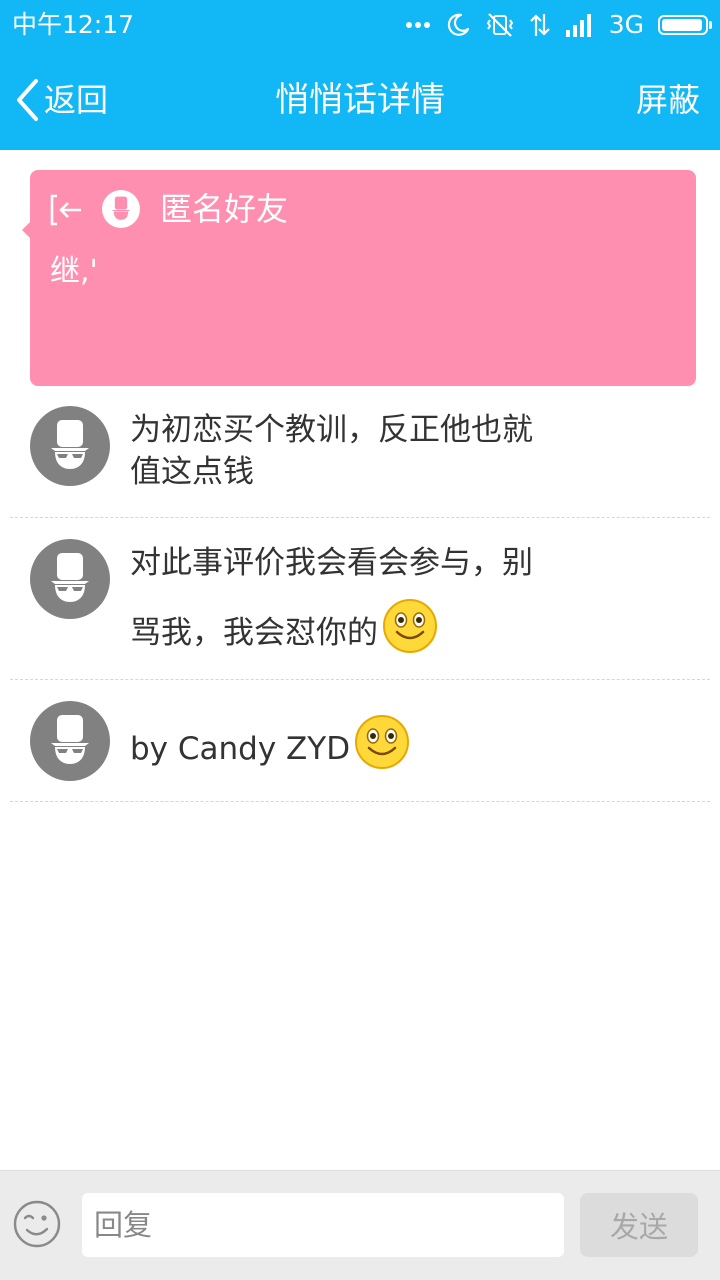 The height and width of the screenshot is (1280, 720). I want to click on back-label: 返回, so click(76, 100).